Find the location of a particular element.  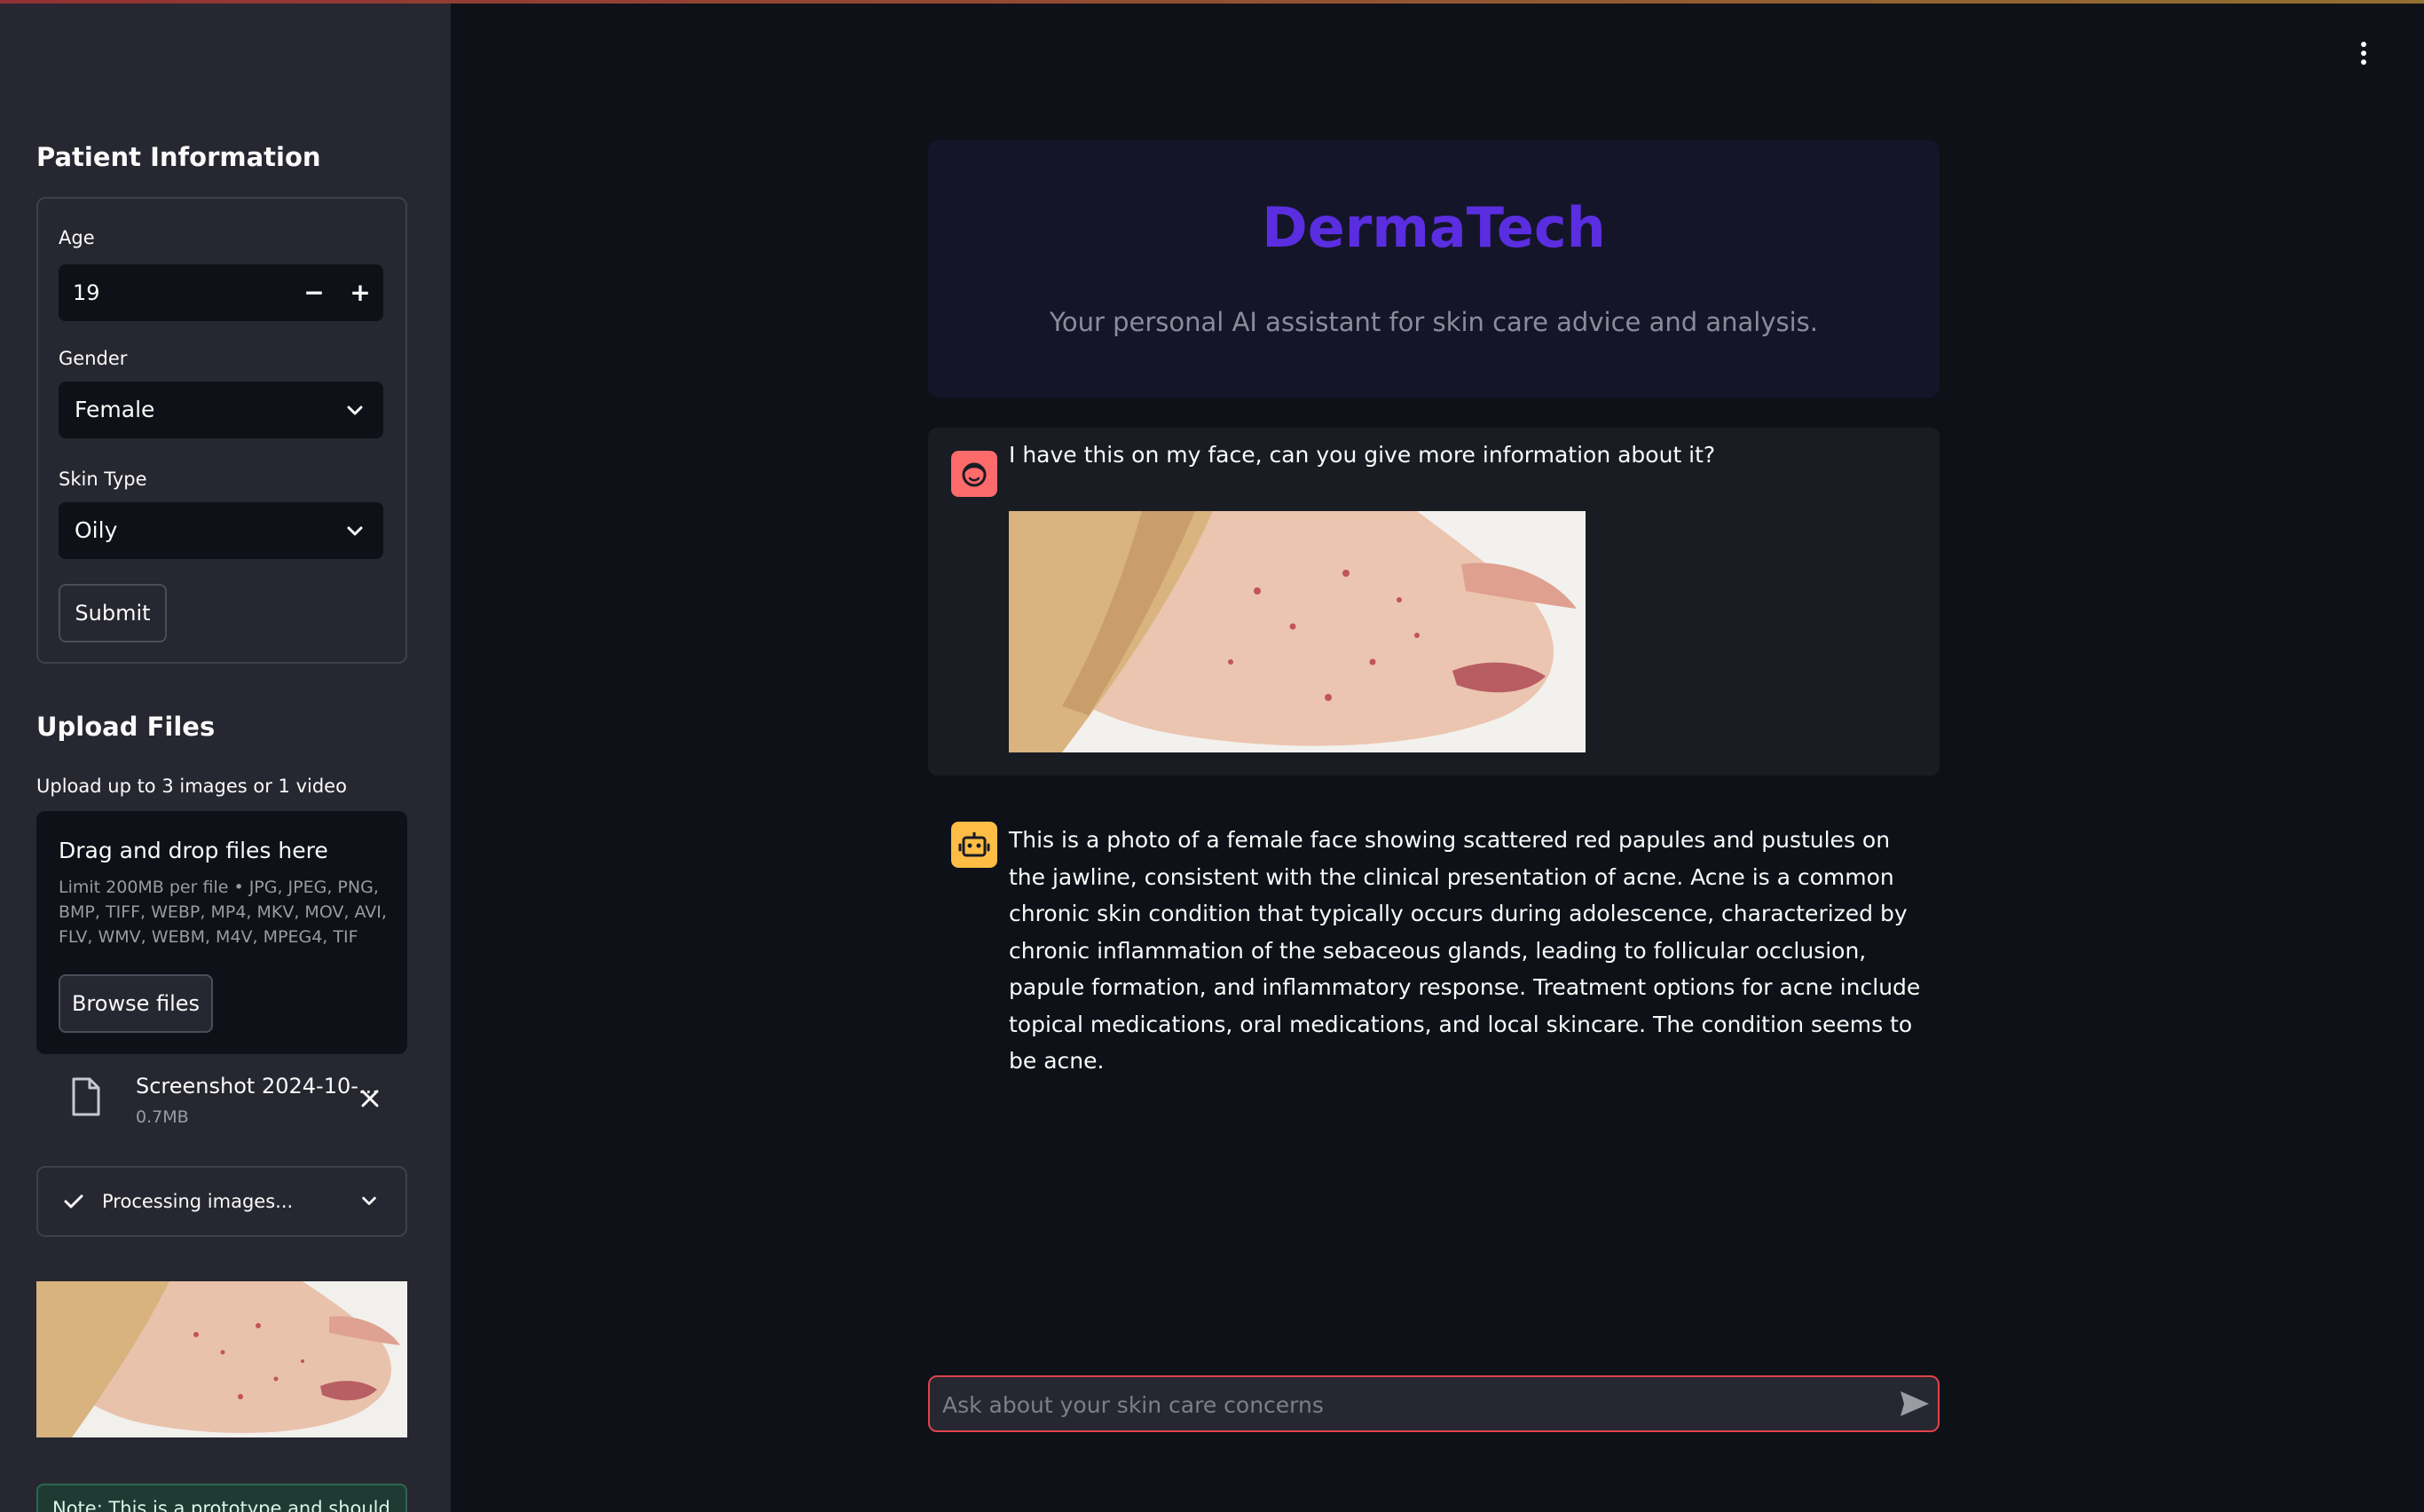

more-options-icon is located at coordinates (2363, 53).